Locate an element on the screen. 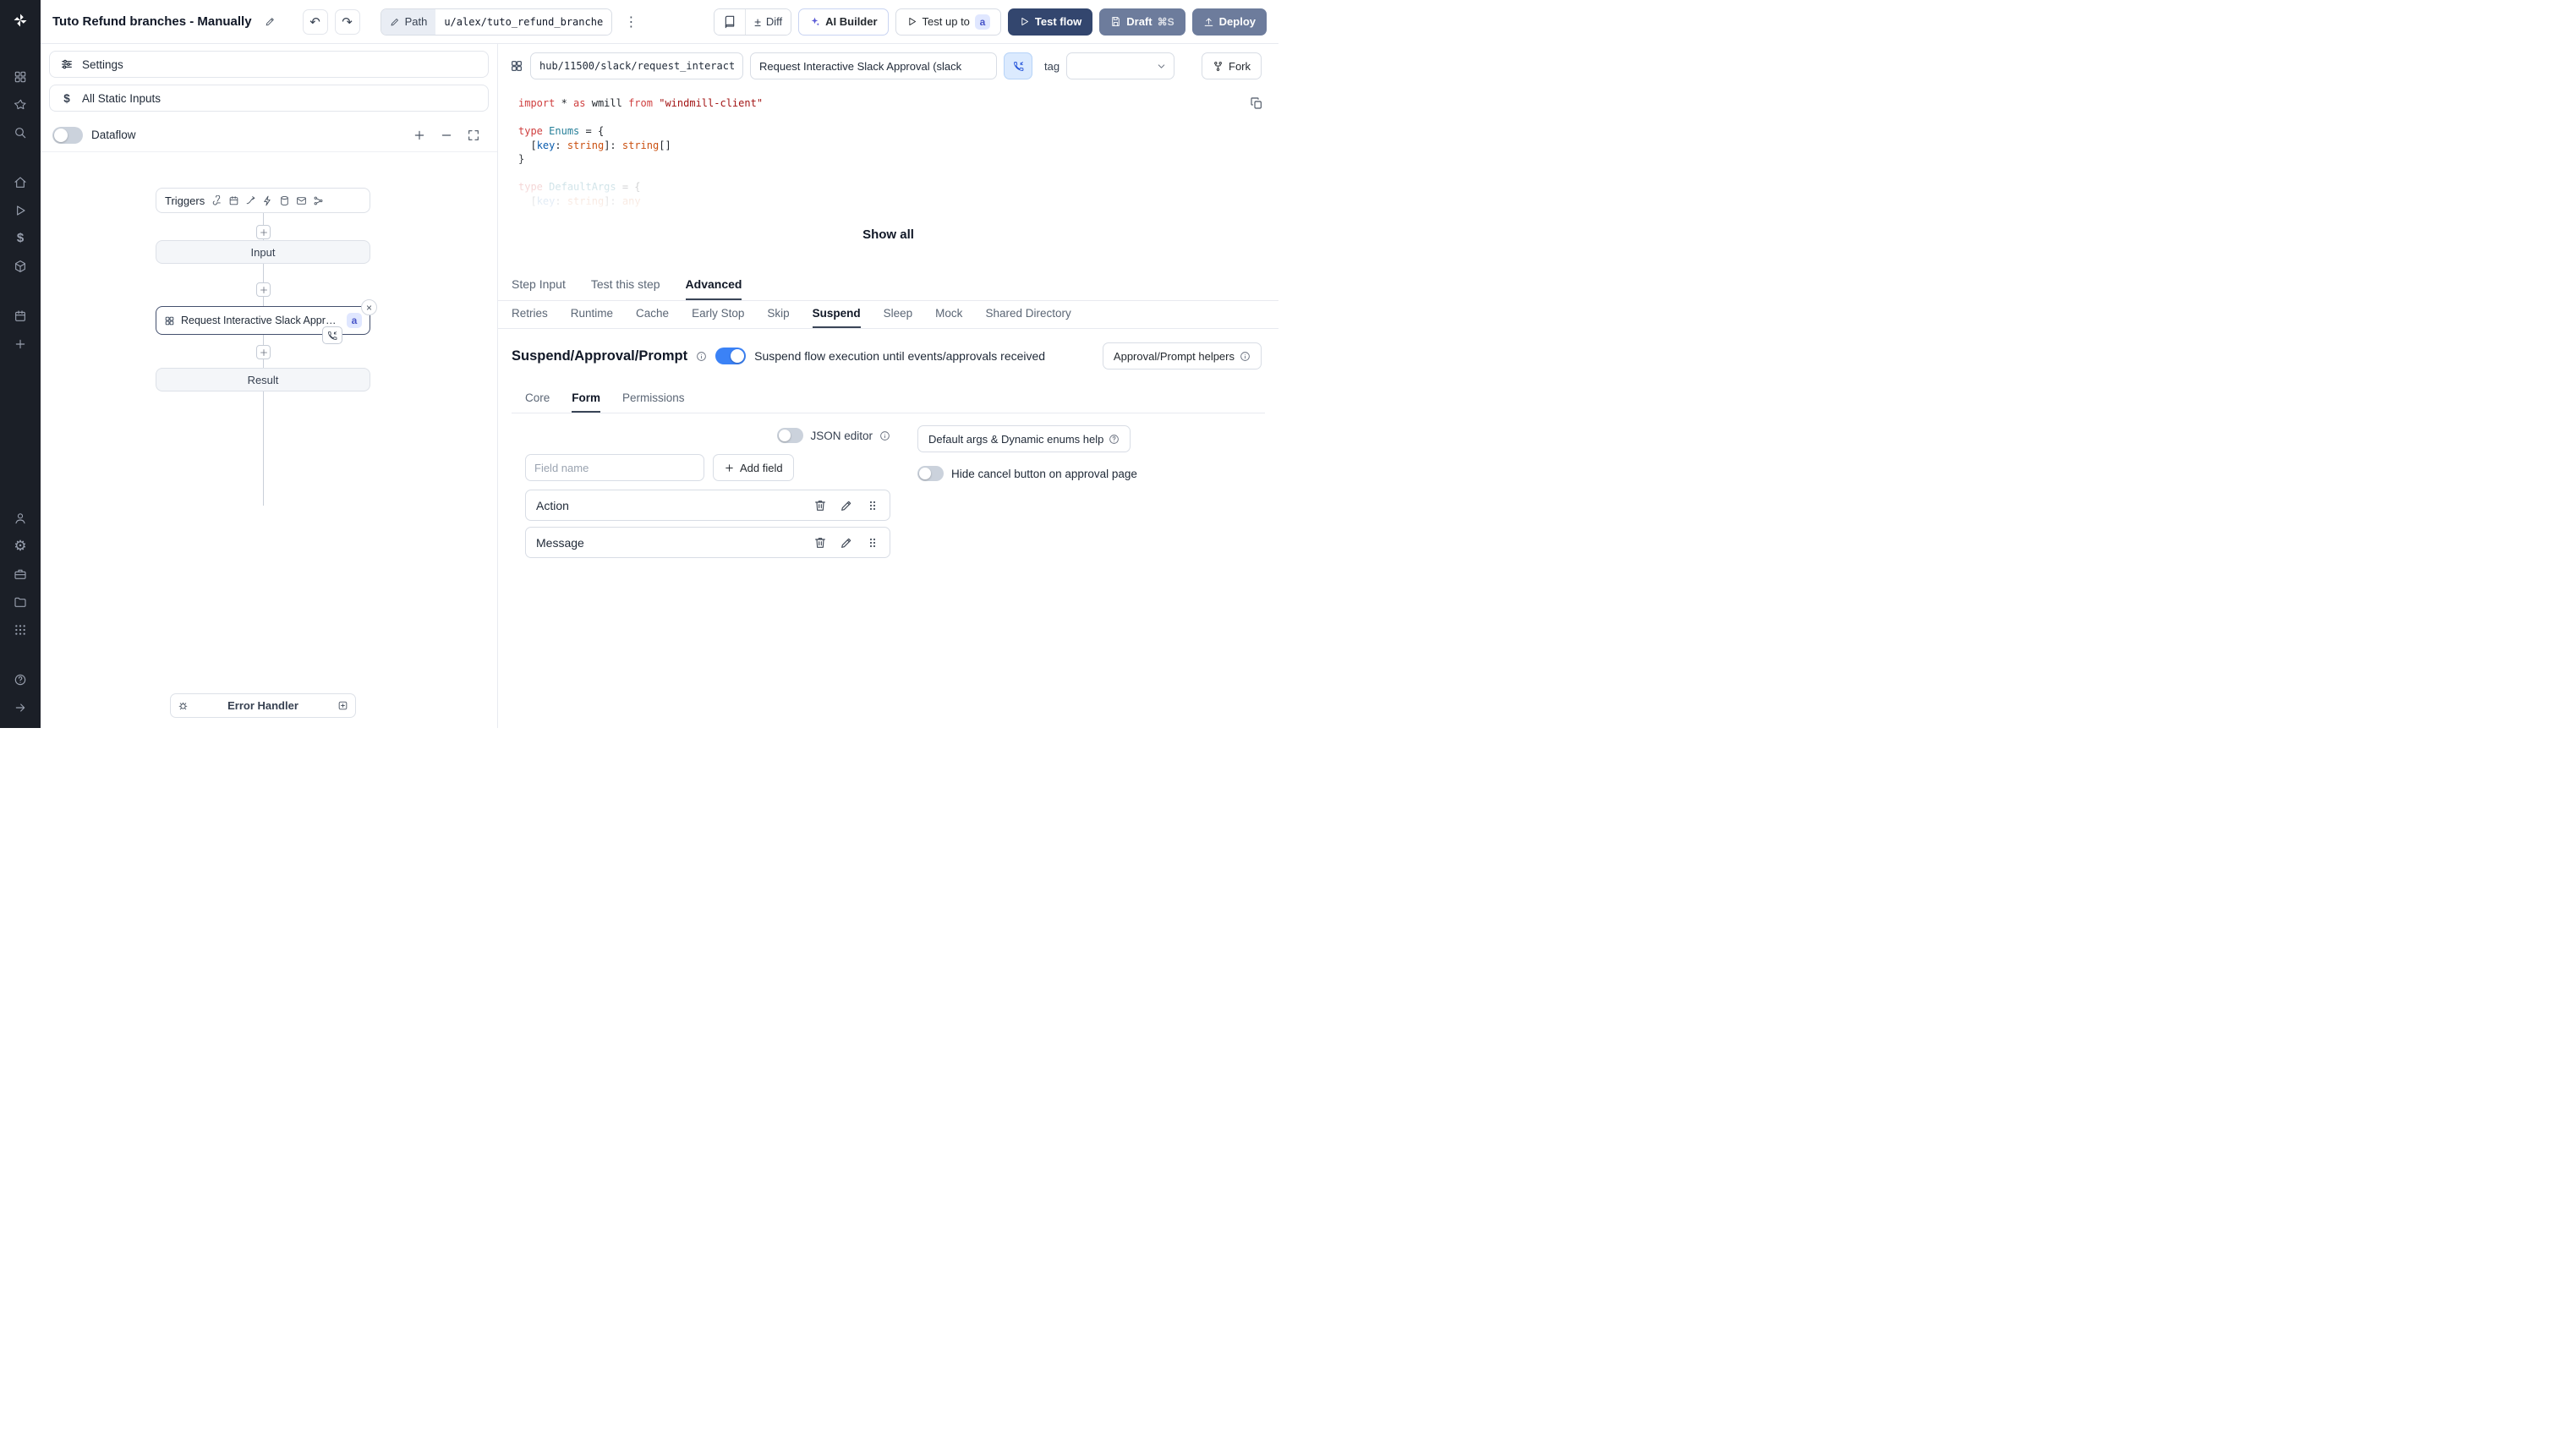 The image size is (2557, 1456). sidebar-item-settings: ⚙ is located at coordinates (20, 546).